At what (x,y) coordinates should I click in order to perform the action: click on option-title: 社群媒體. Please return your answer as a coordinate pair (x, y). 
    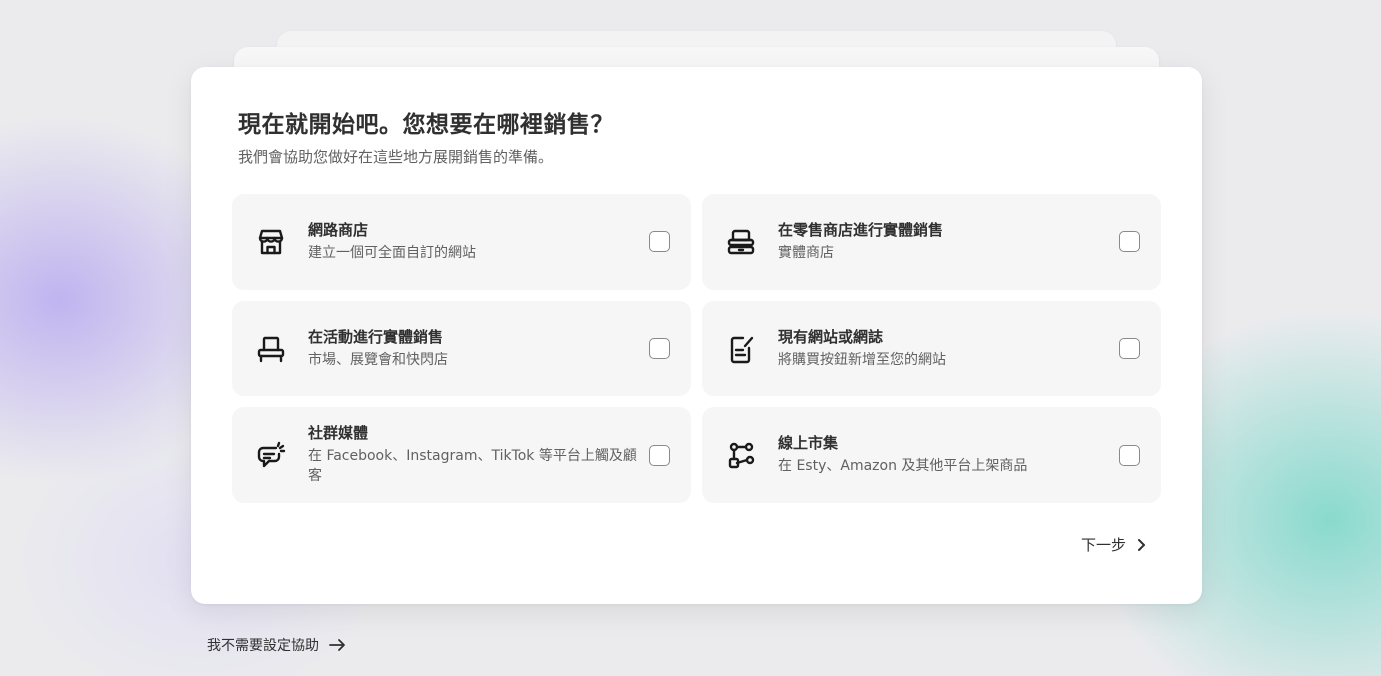
    Looking at the image, I should click on (338, 433).